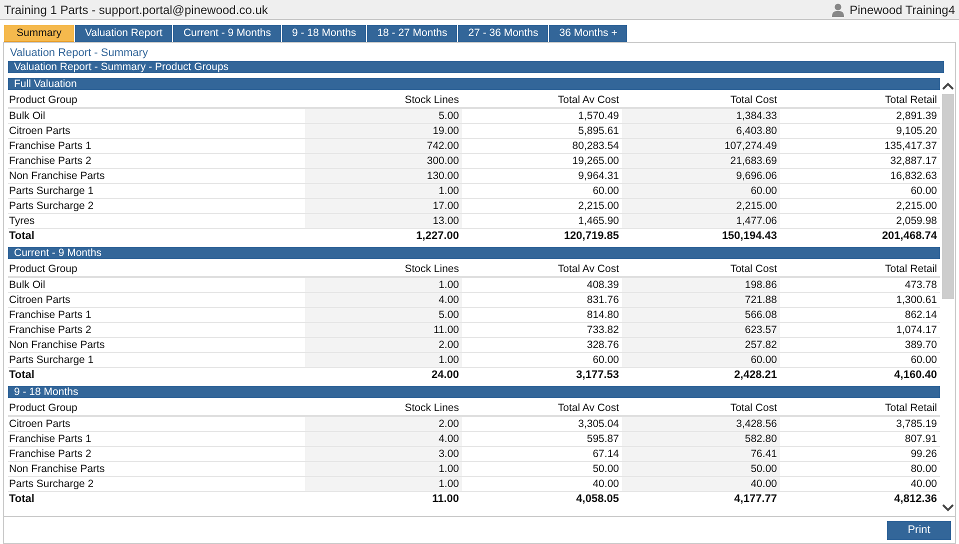 The width and height of the screenshot is (959, 544). I want to click on window-title: Training 1 Parts - support.portal@pinewood.co.uk, so click(136, 9).